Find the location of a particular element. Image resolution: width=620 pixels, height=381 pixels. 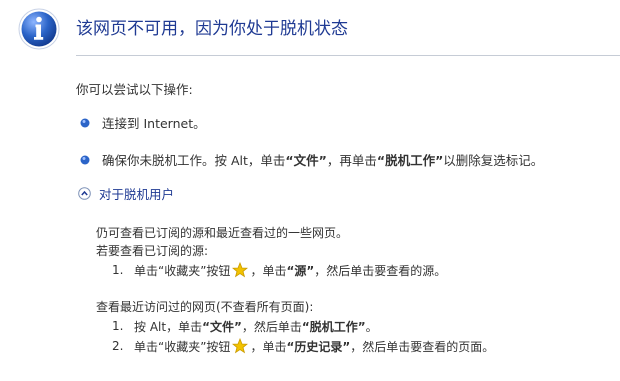

intro-text: 你可以尝试以下操作: is located at coordinates (134, 89).